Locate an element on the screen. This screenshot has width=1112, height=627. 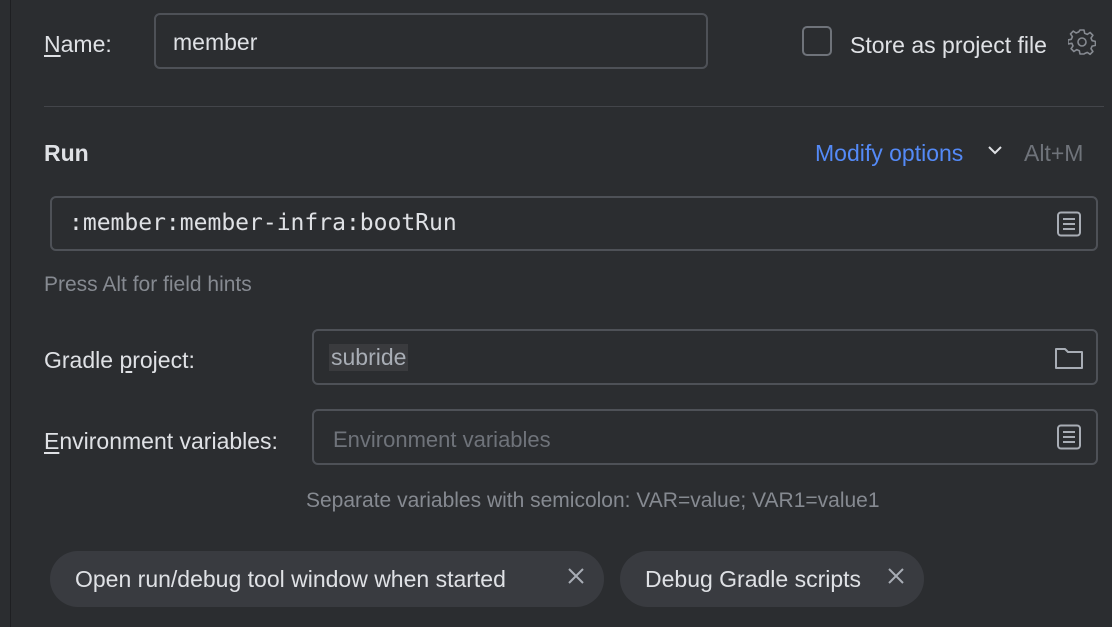
gradle-project-value: subride is located at coordinates (369, 357).